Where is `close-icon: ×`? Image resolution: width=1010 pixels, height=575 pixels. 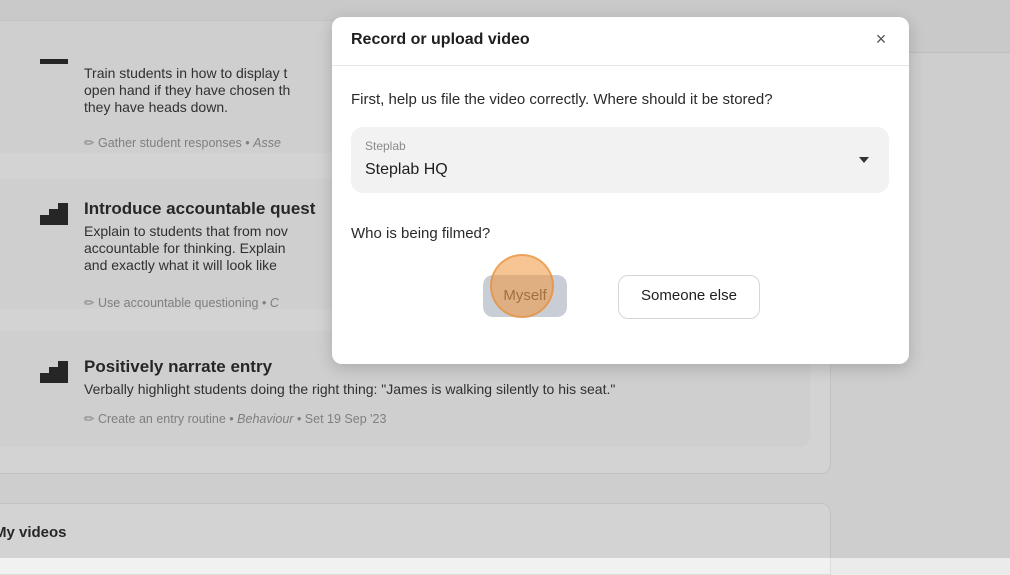
close-icon: × is located at coordinates (881, 39).